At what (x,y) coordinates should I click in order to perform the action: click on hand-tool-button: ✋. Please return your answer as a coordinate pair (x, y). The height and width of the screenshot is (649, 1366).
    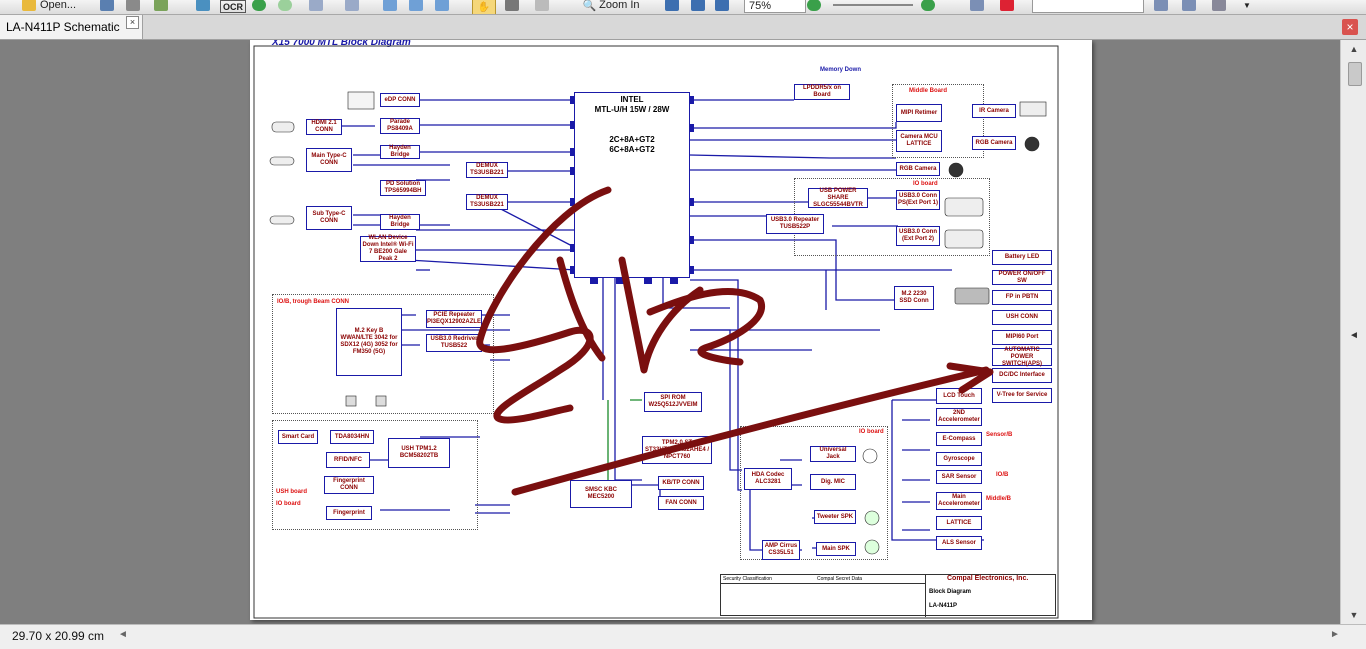
    Looking at the image, I should click on (484, 7).